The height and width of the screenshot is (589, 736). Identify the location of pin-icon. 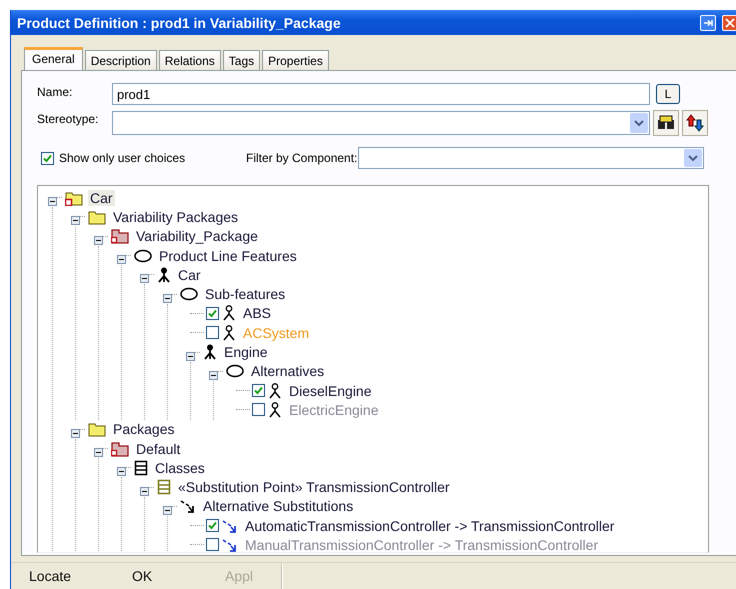
(708, 22).